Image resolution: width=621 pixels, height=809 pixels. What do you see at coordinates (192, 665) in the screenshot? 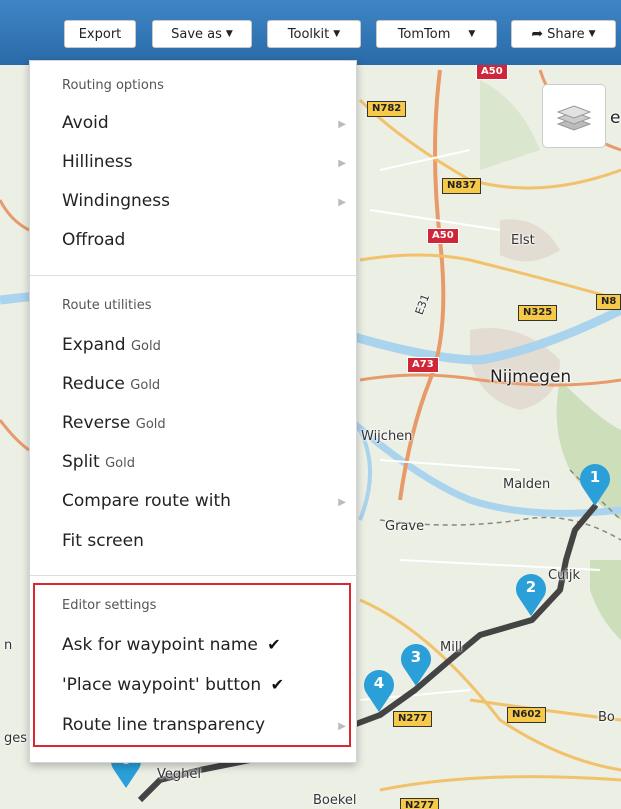
I see `editor-settings-highlight` at bounding box center [192, 665].